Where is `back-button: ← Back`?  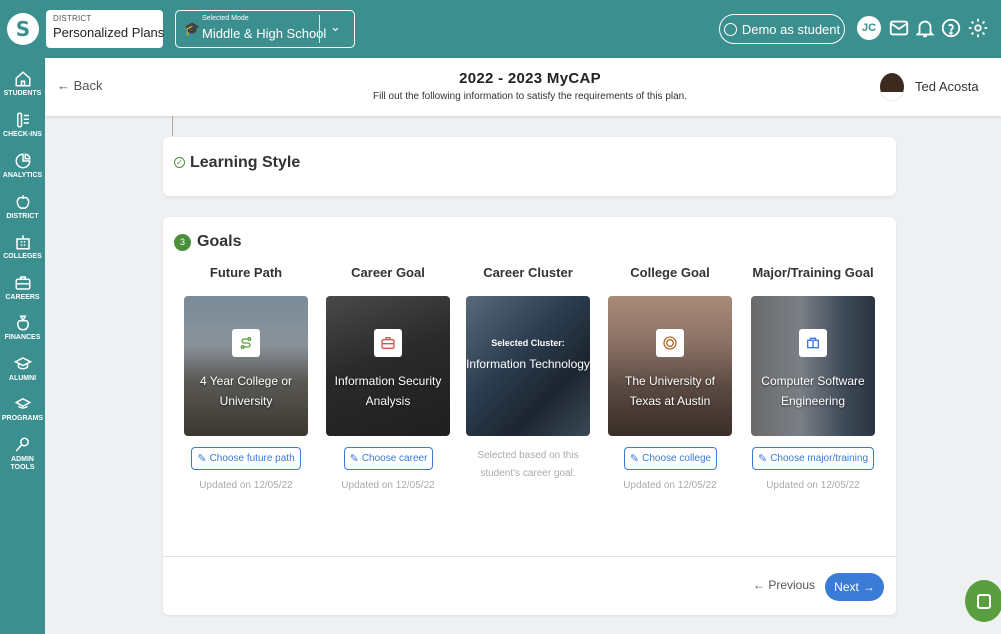
back-button: ← Back is located at coordinates (80, 85).